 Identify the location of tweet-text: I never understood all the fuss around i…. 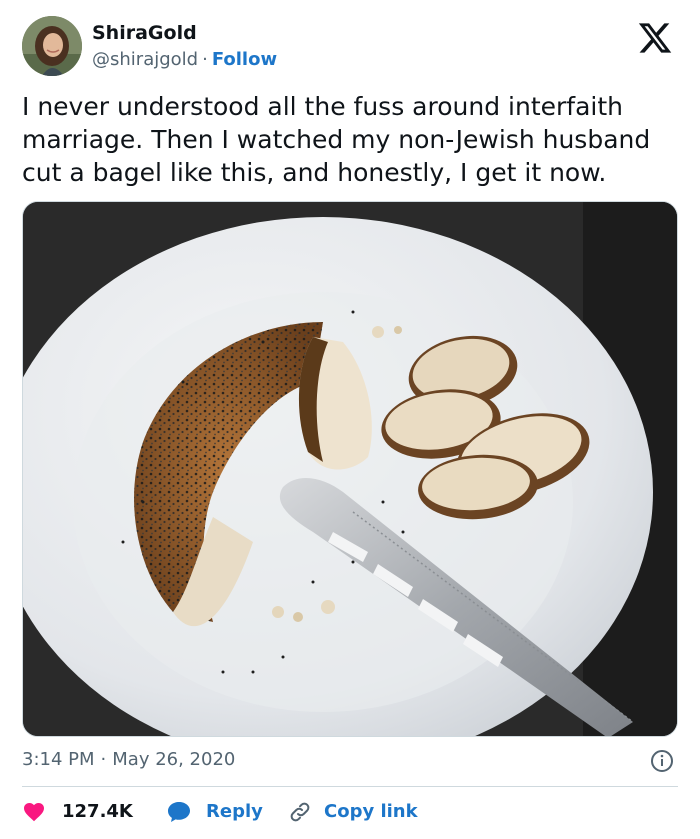
(336, 139).